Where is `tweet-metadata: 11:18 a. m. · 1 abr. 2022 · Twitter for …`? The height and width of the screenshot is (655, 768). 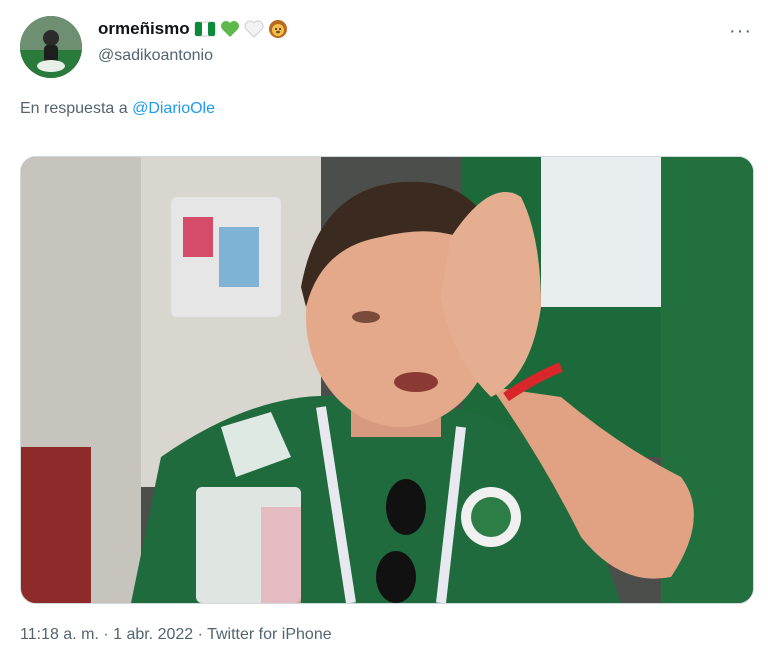
tweet-metadata: 11:18 a. m. · 1 abr. 2022 · Twitter for … is located at coordinates (176, 635).